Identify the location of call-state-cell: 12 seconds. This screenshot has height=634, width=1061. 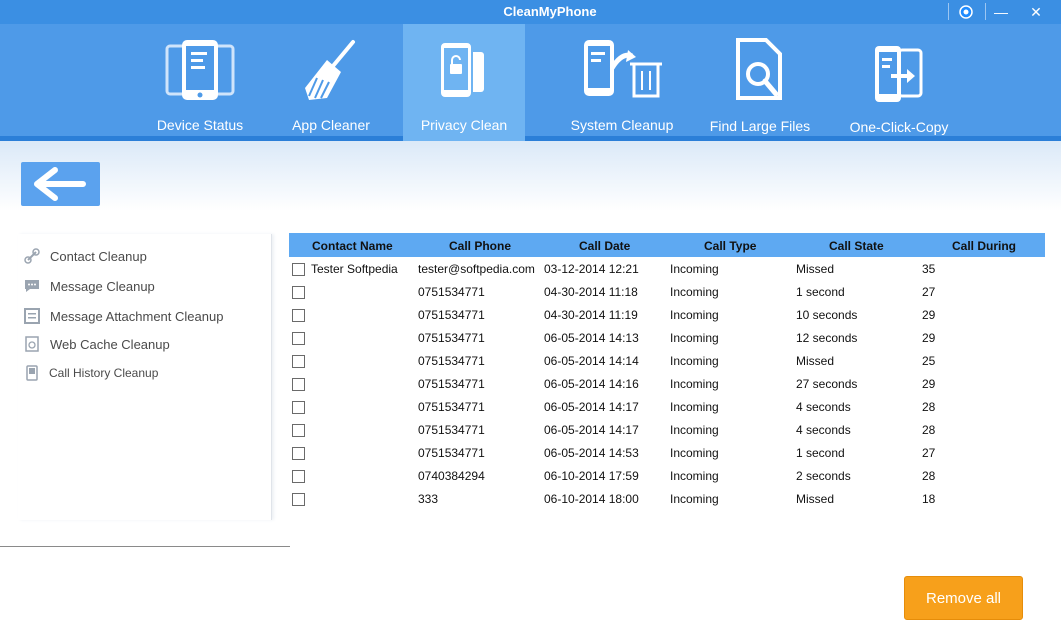
(827, 338).